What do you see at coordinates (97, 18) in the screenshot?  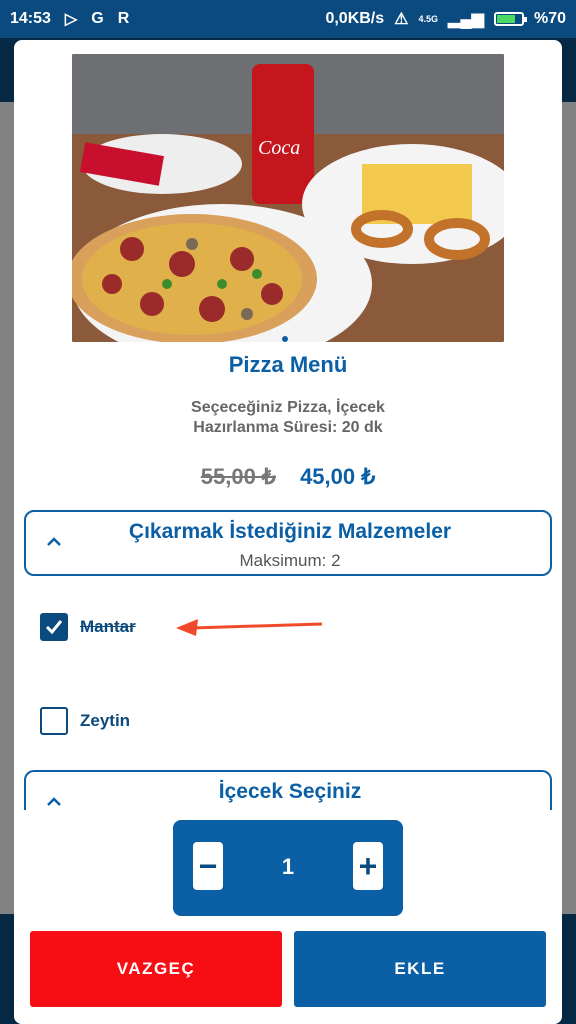 I see `google-icon: G` at bounding box center [97, 18].